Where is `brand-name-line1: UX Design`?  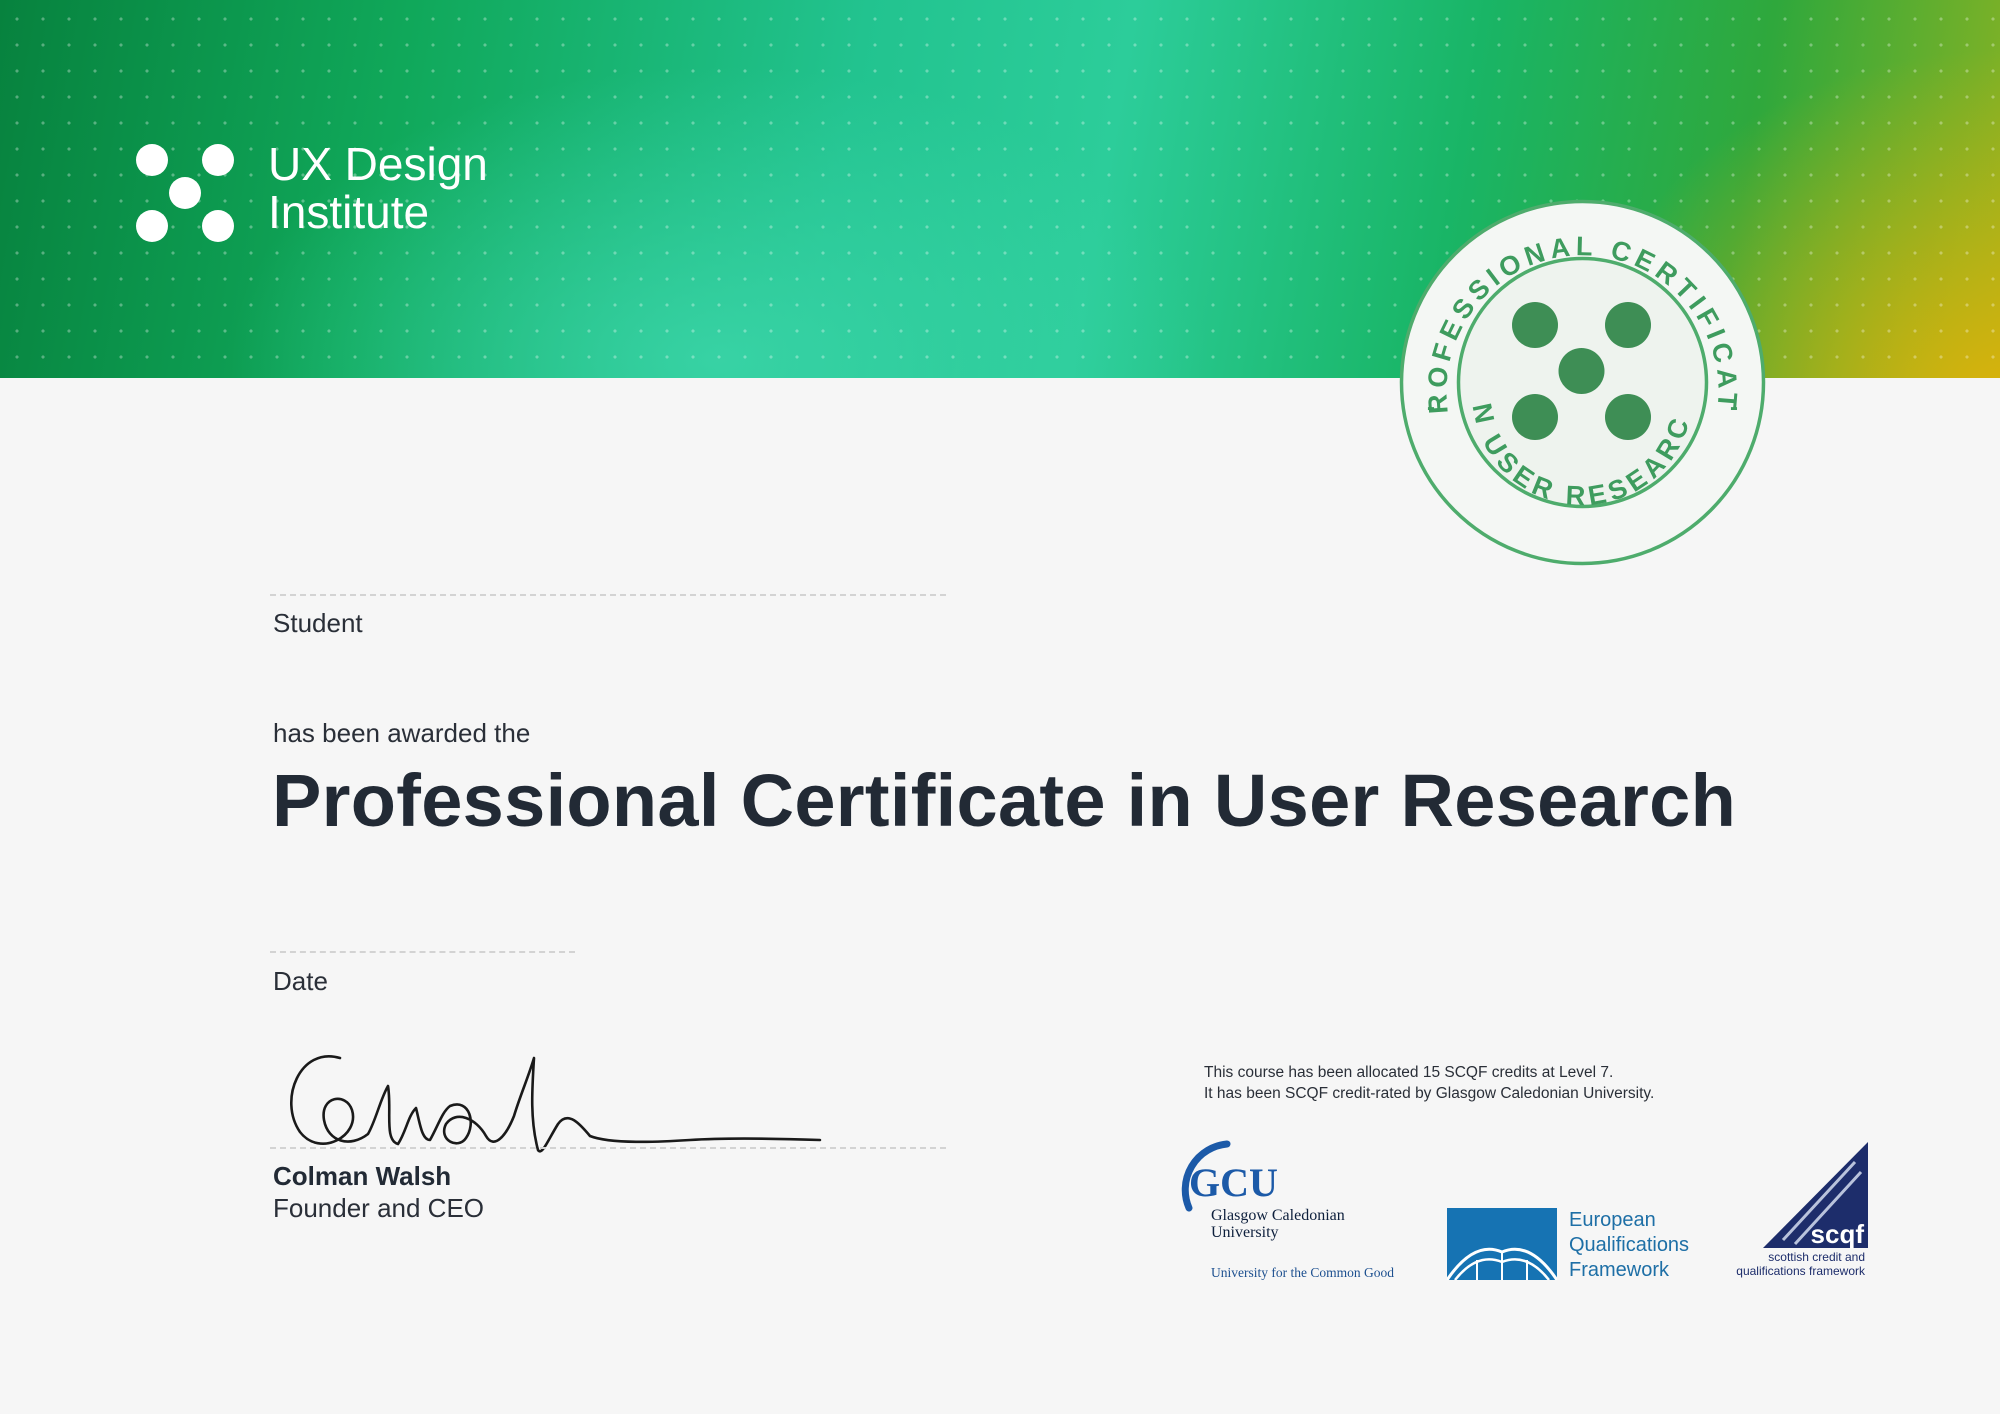
brand-name-line1: UX Design is located at coordinates (378, 164).